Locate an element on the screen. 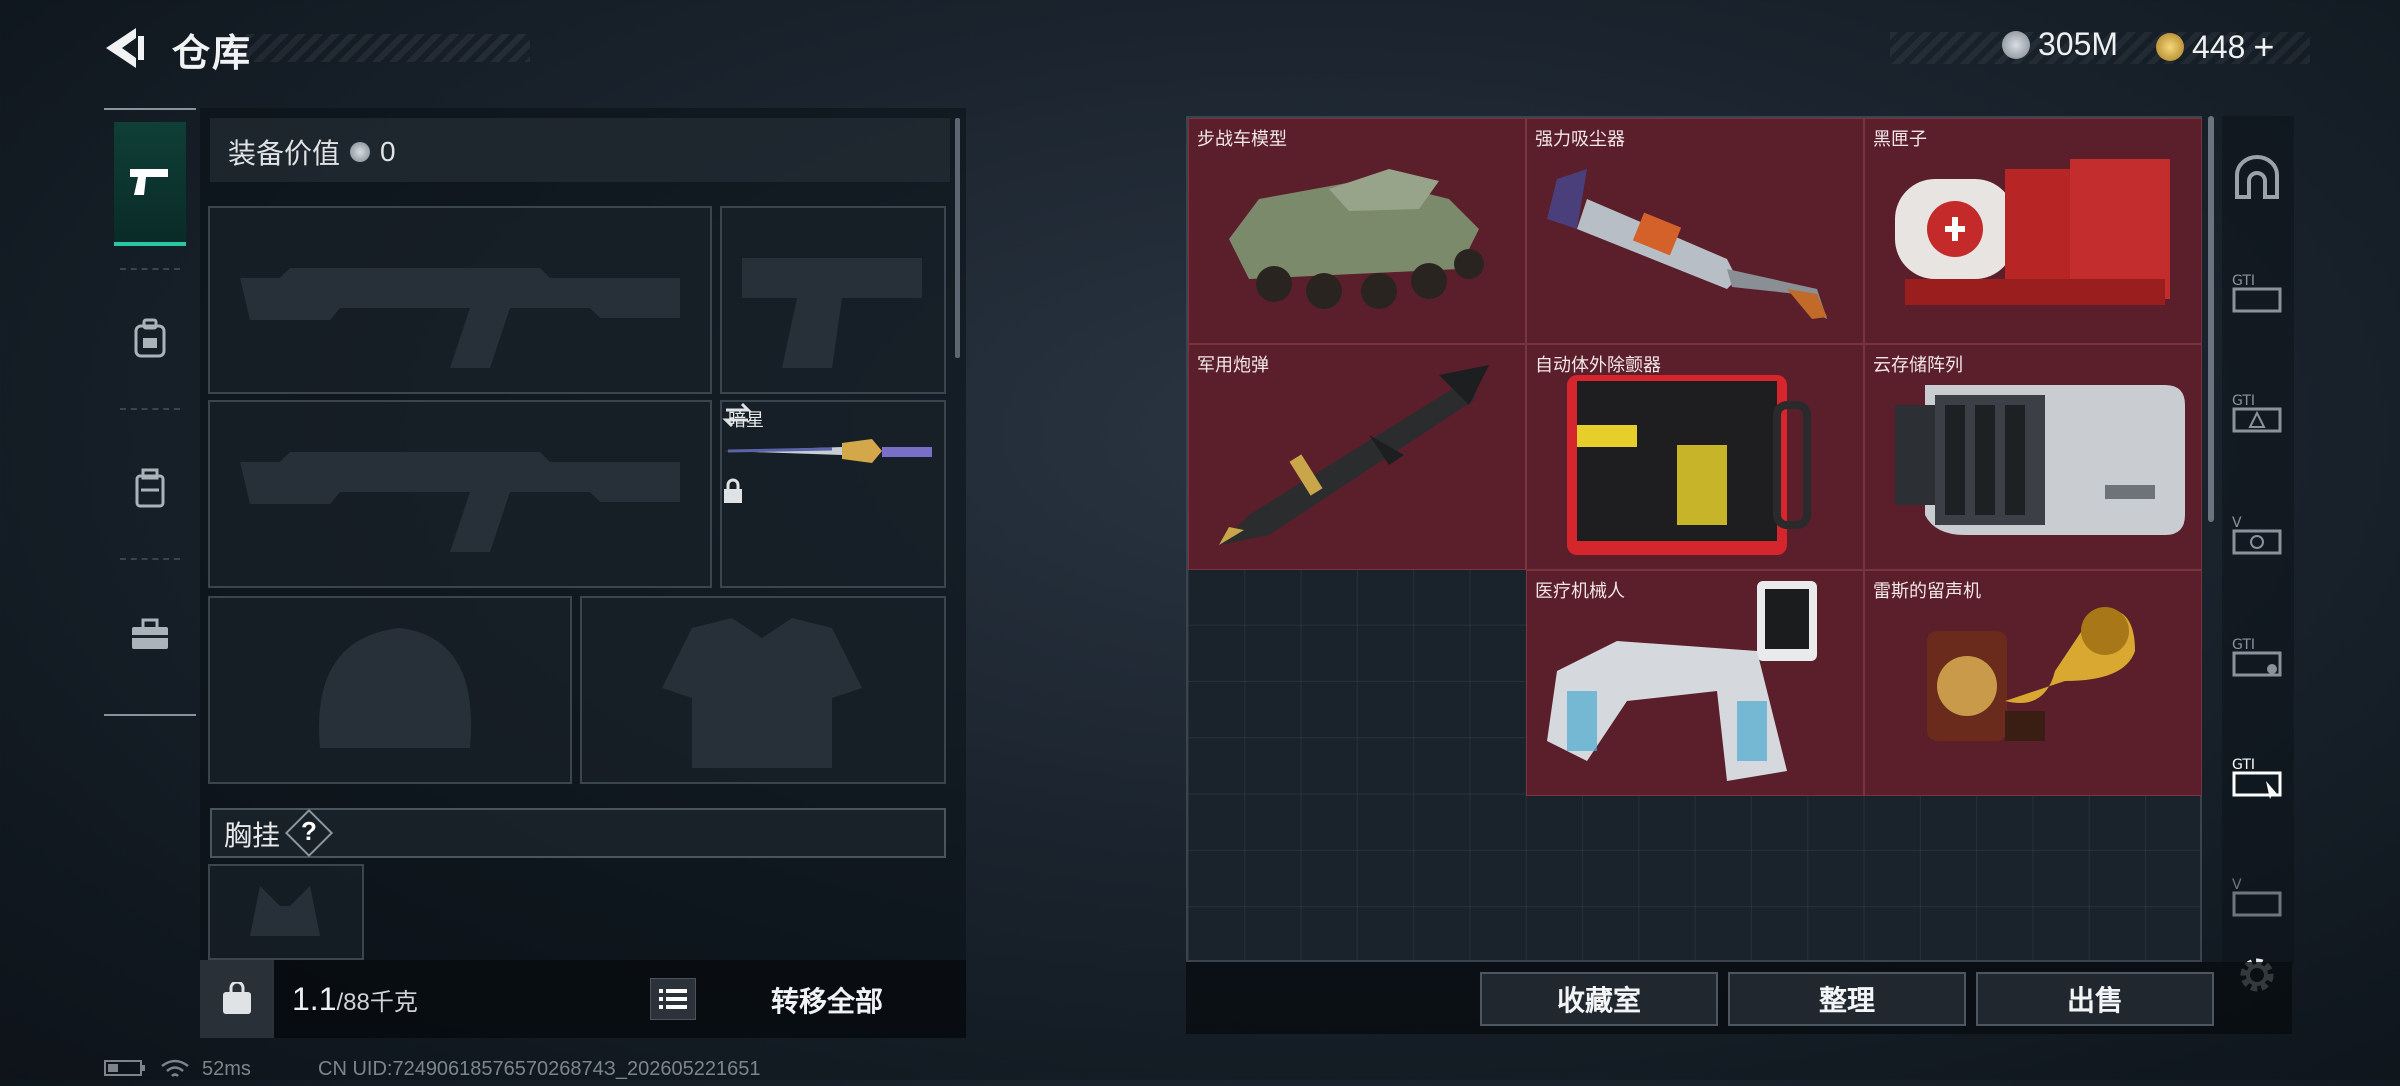 This screenshot has height=1086, width=2400. chest-rig-silhouette-icon is located at coordinates (285, 911).